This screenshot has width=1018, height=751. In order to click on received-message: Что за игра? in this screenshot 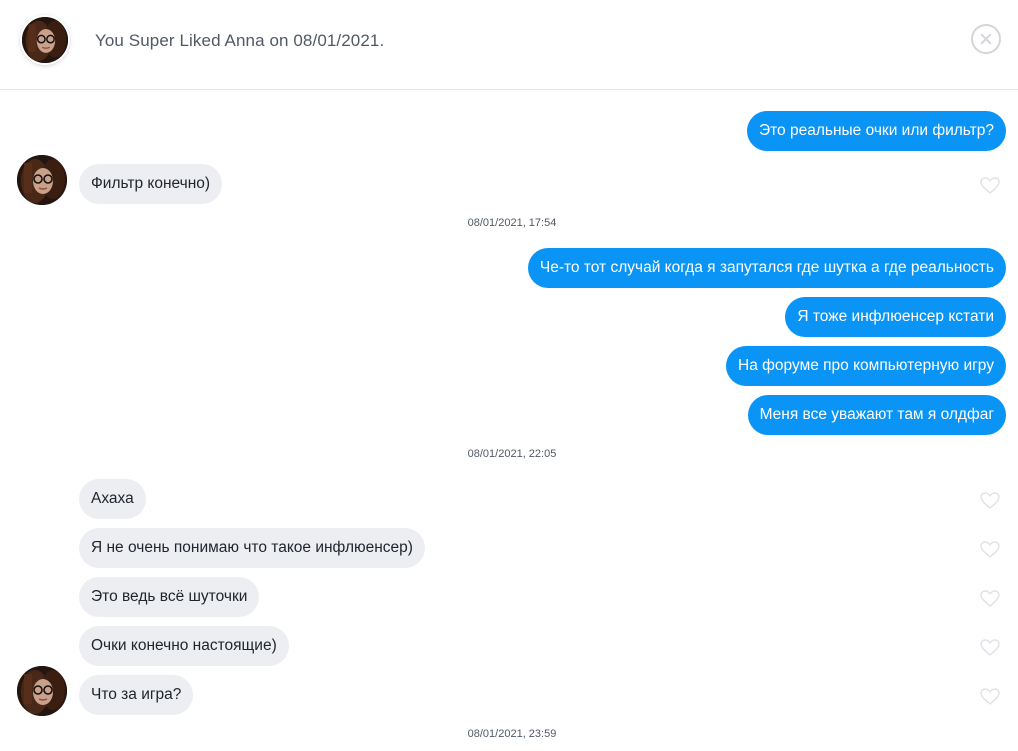, I will do `click(136, 695)`.